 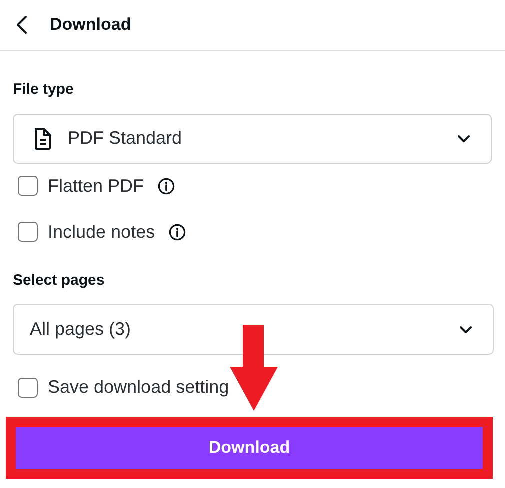 I want to click on download-button: Download, so click(x=249, y=448).